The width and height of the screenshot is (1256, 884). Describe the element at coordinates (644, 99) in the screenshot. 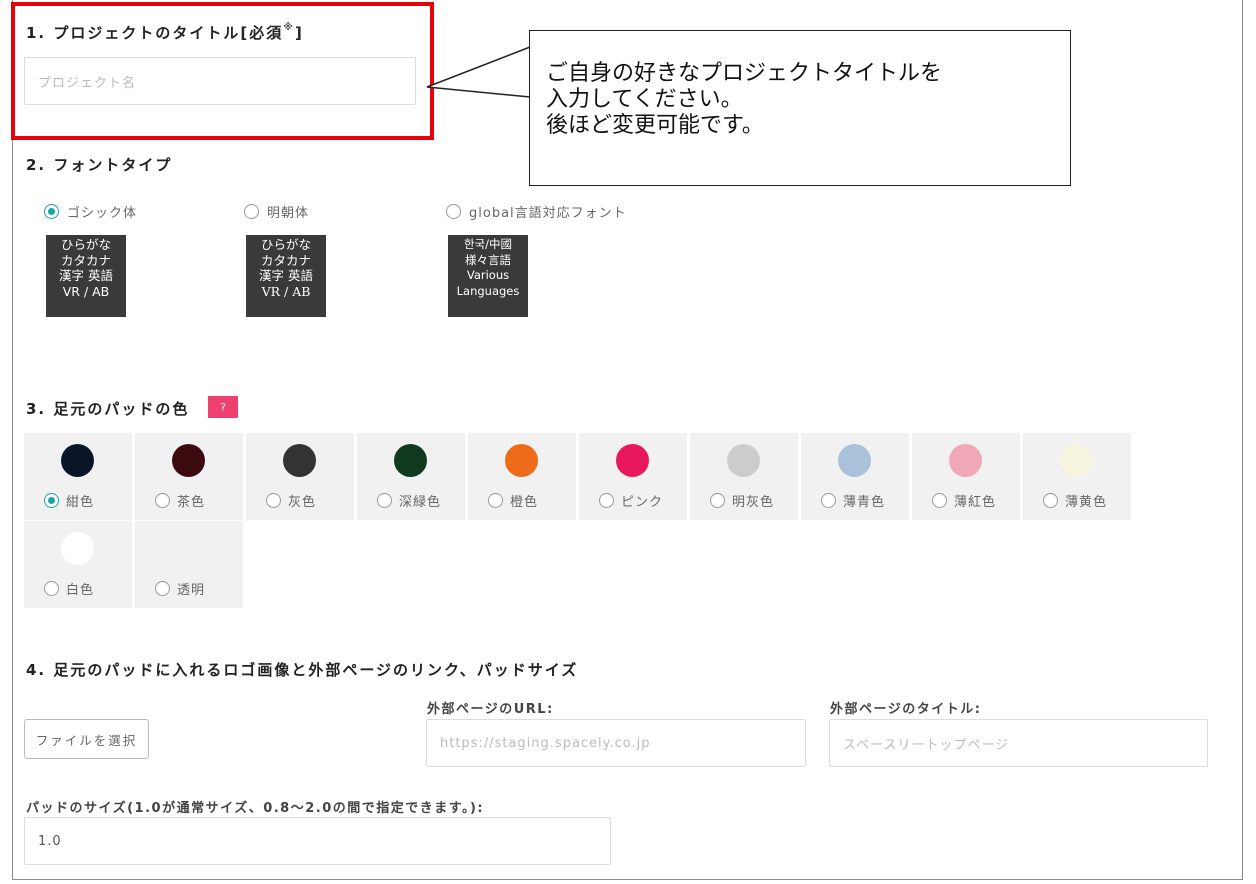

I see `callout-line: 入力してください。` at that location.